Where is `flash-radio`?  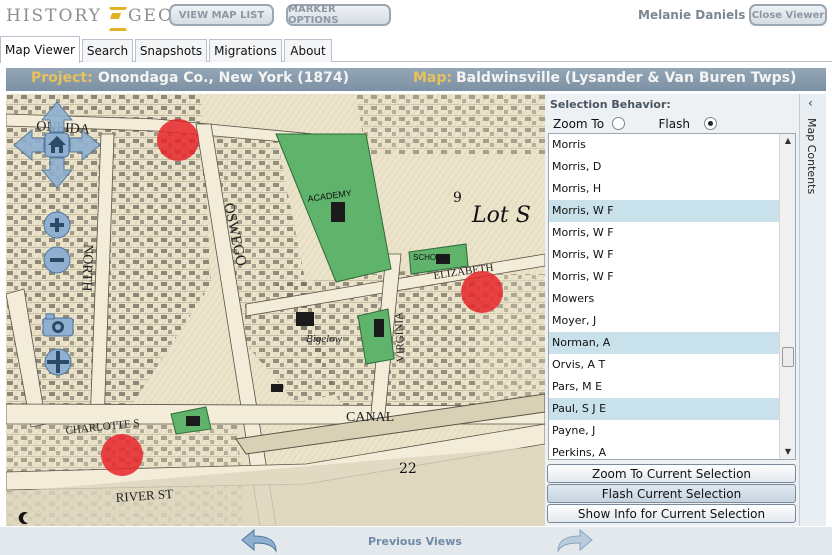
flash-radio is located at coordinates (710, 123).